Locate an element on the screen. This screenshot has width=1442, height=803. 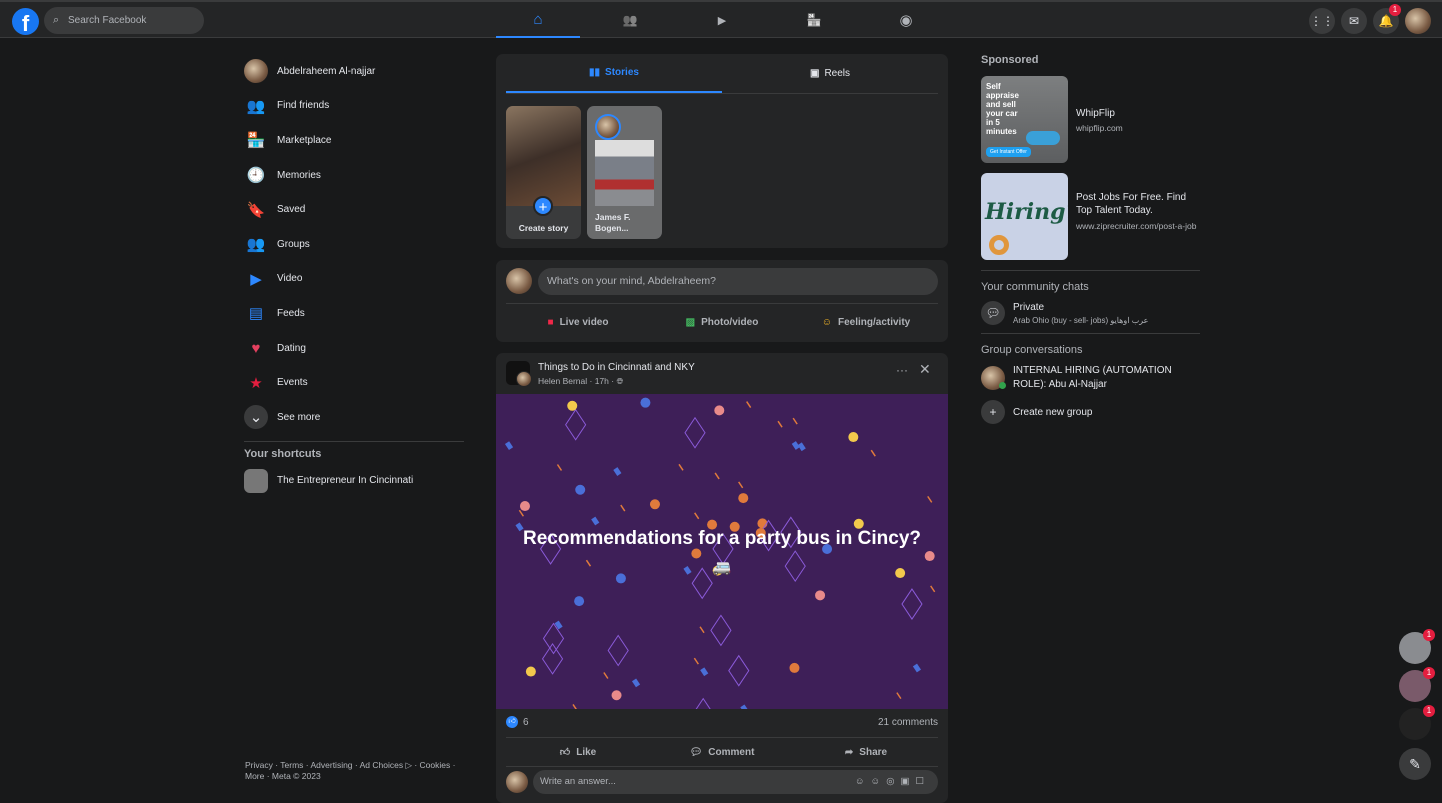
menu-button: ⋮⋮ is located at coordinates (1322, 21).